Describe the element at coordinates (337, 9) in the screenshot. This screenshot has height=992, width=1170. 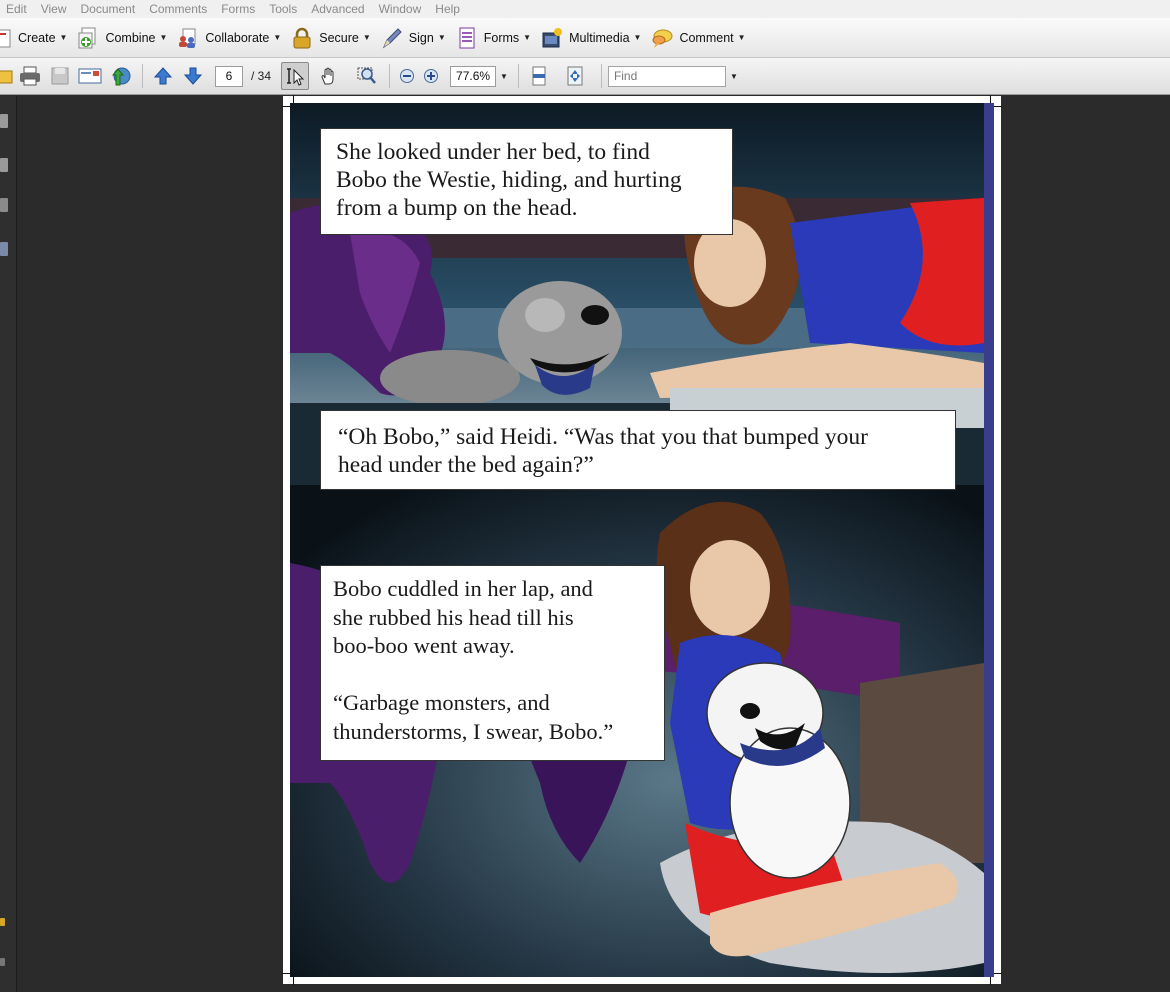
I see `menu-advanced: Advanced` at that location.